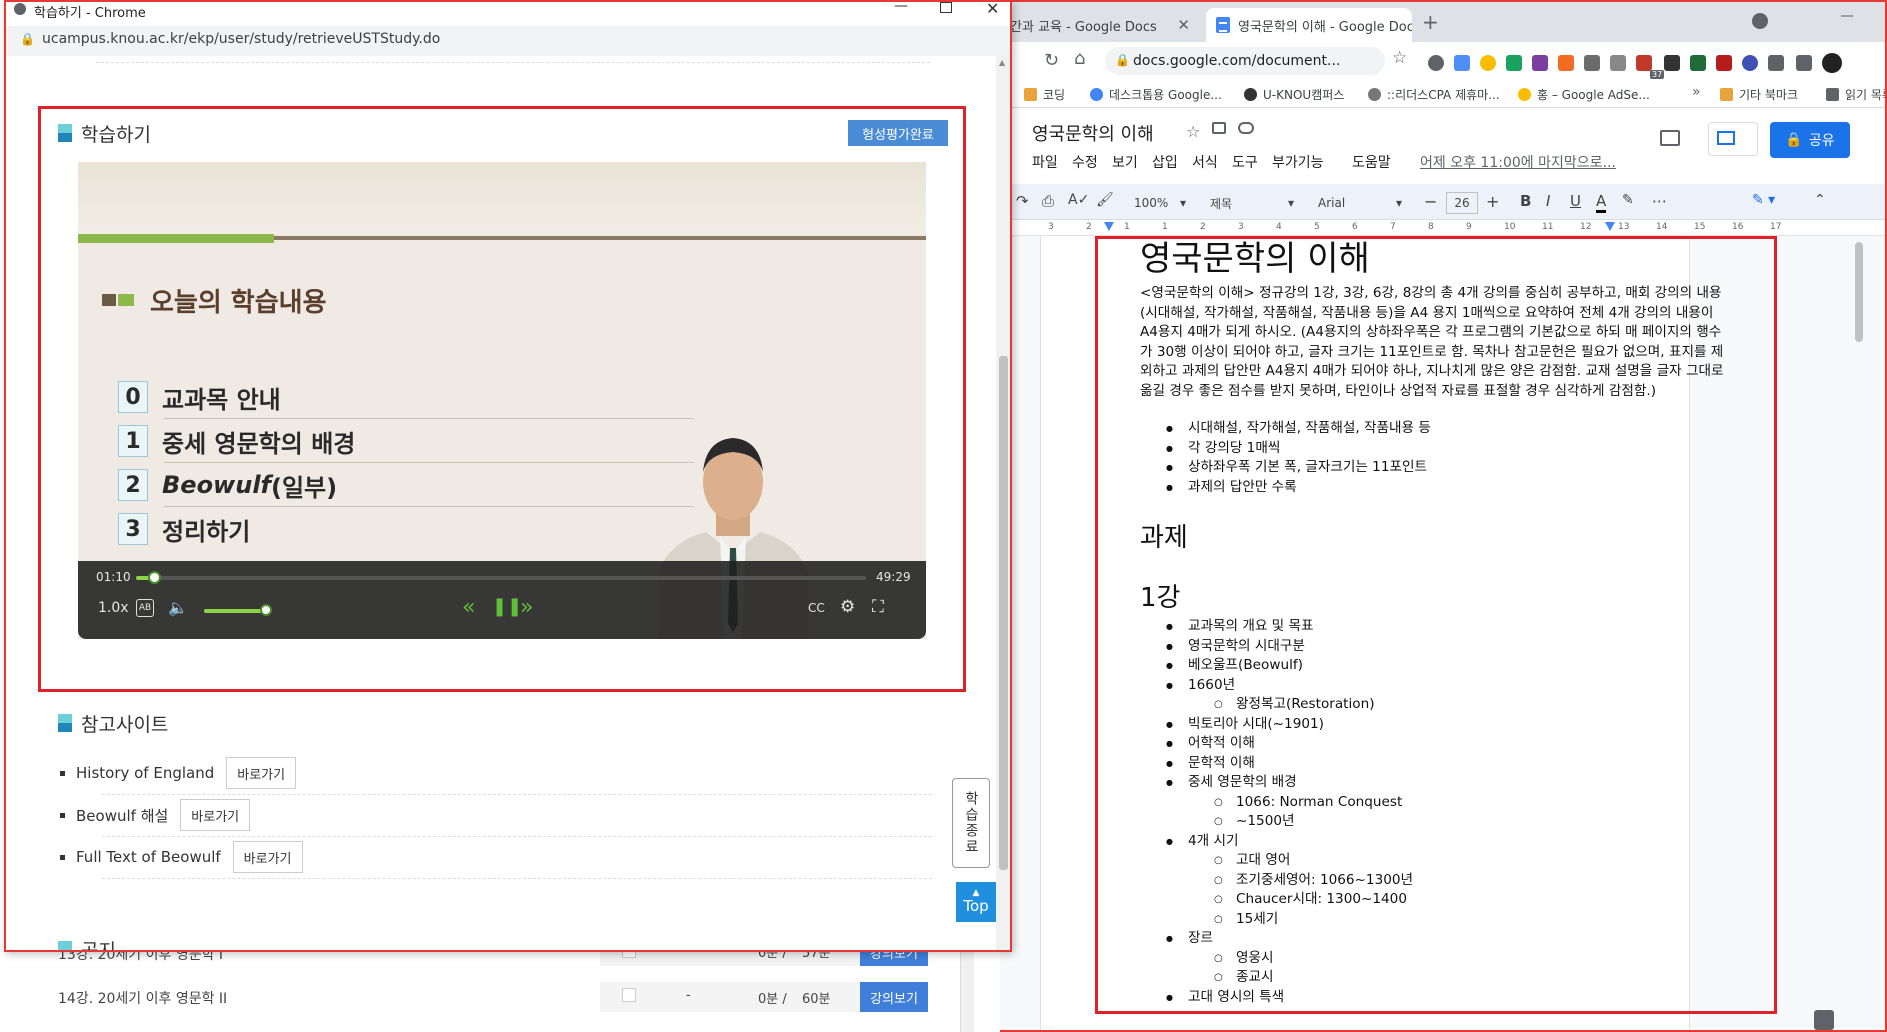 The height and width of the screenshot is (1032, 1887). What do you see at coordinates (1430, 22) in the screenshot?
I see `new-tab-icon: +` at bounding box center [1430, 22].